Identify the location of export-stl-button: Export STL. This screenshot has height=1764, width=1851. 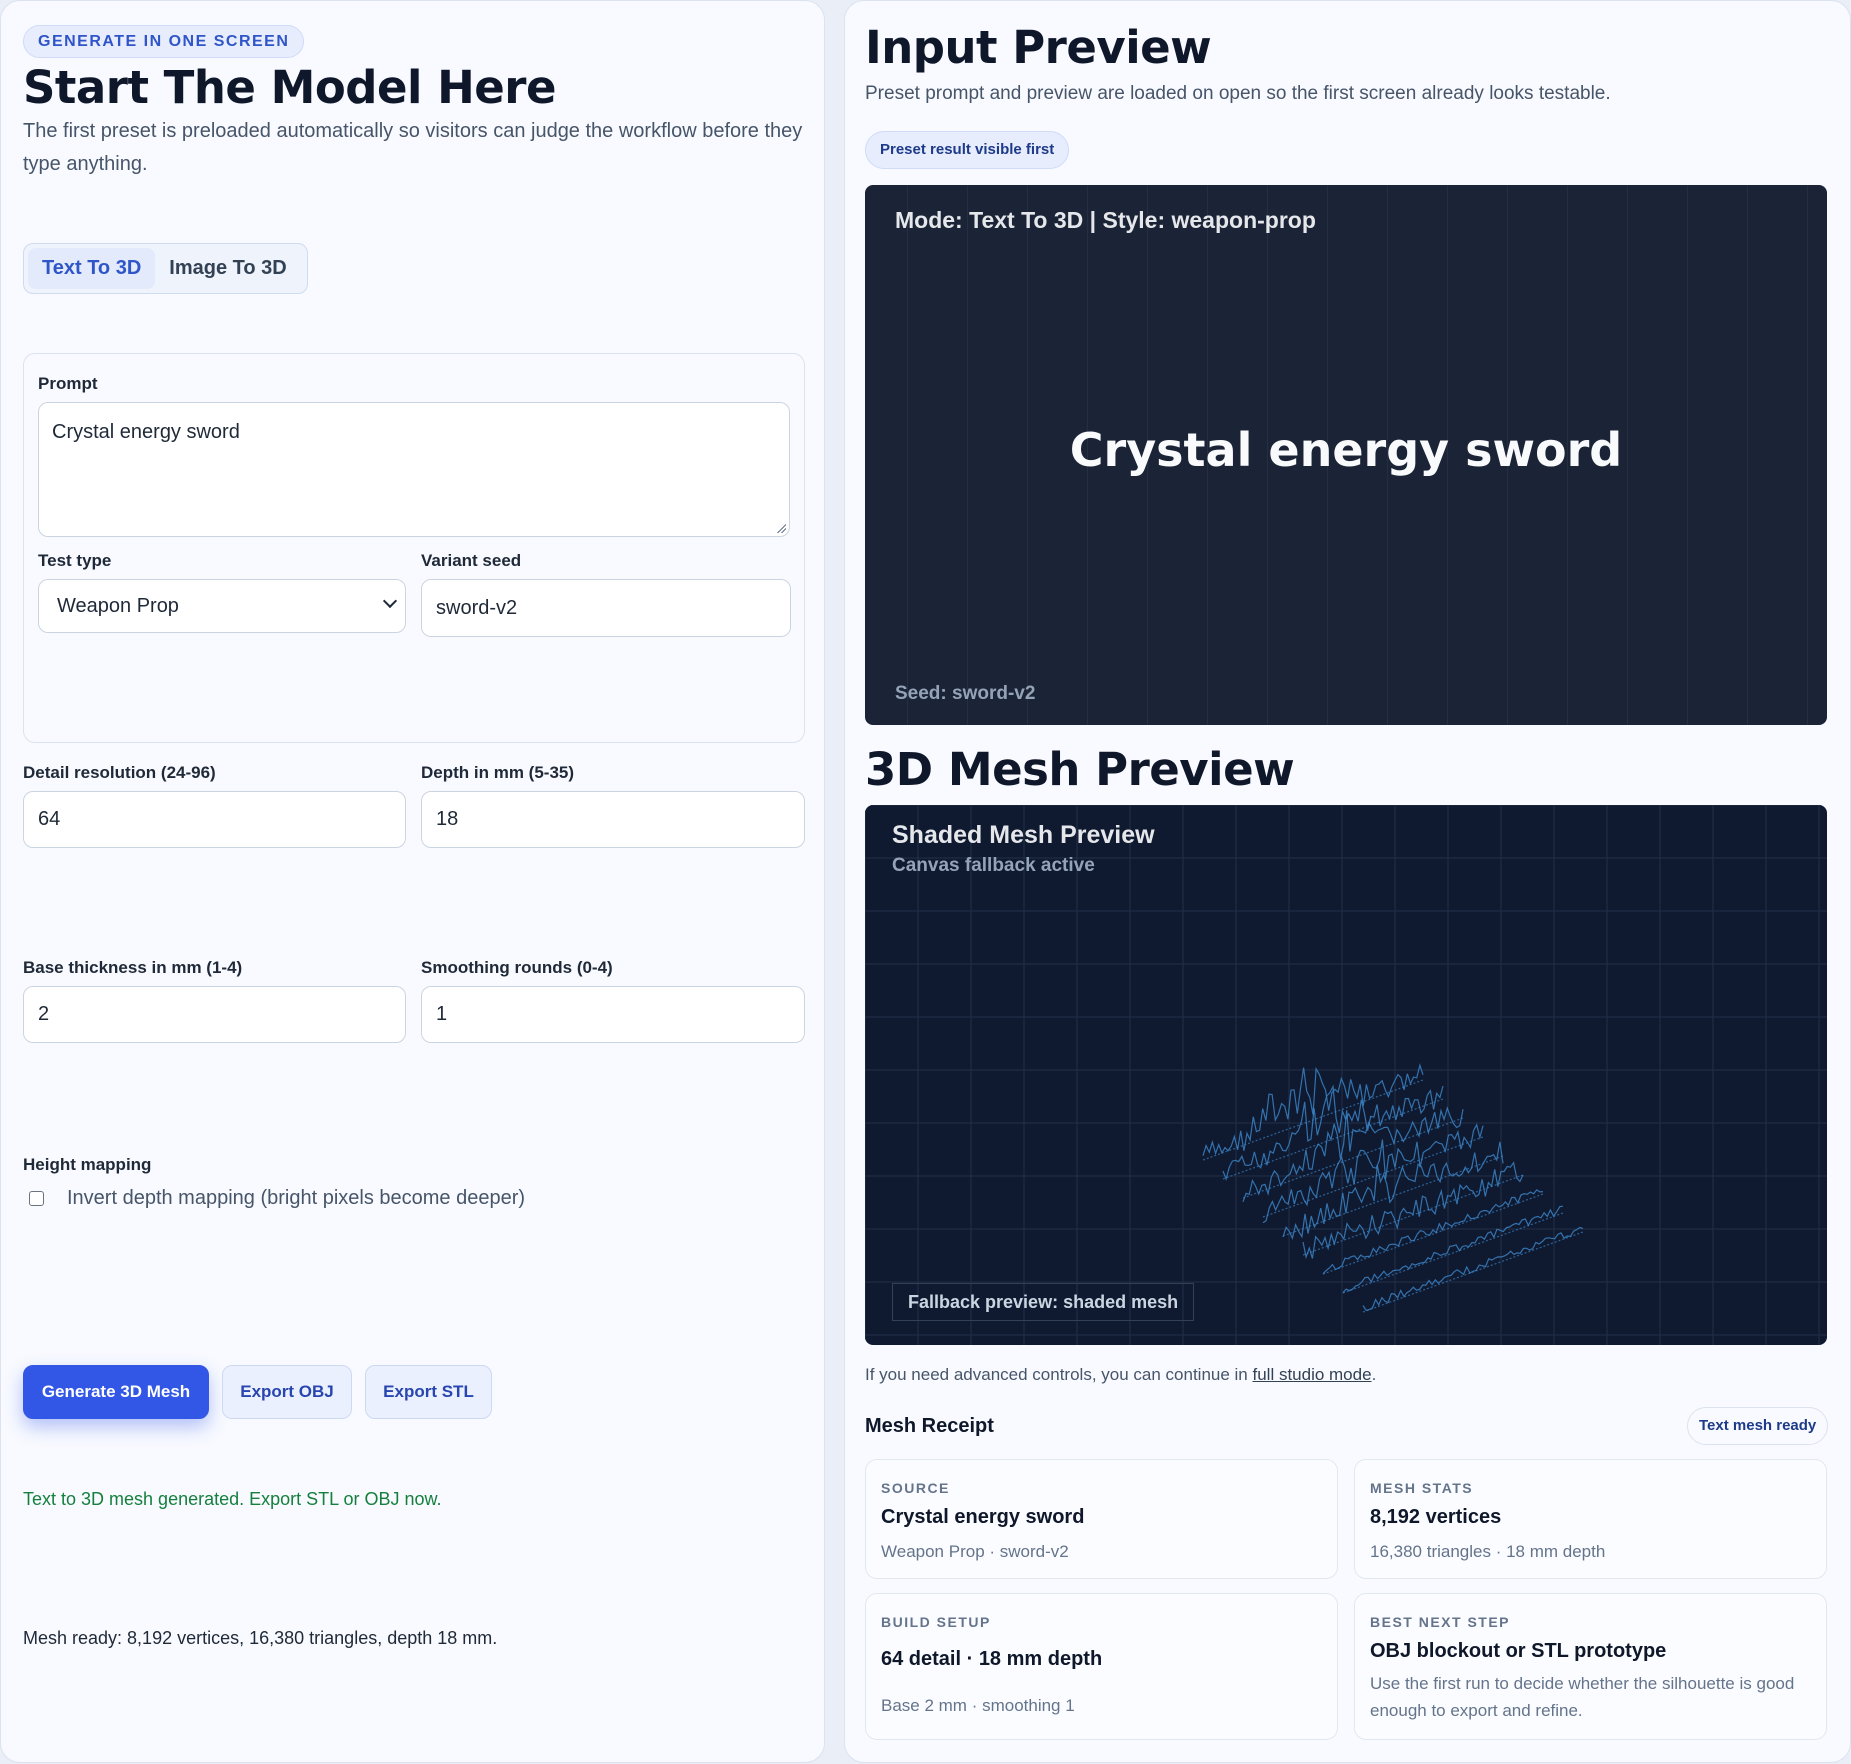
(428, 1392).